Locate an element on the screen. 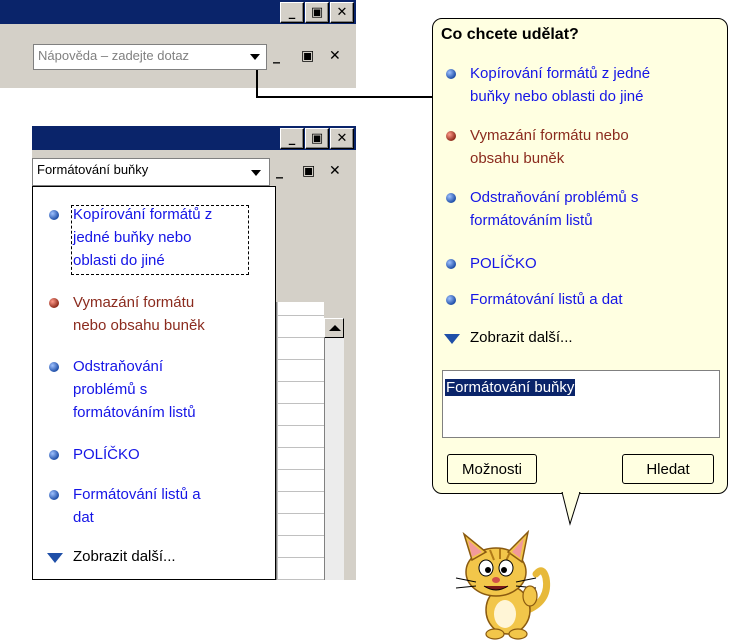 The image size is (732, 644). inner-minimize-button: _ is located at coordinates (292, 138).